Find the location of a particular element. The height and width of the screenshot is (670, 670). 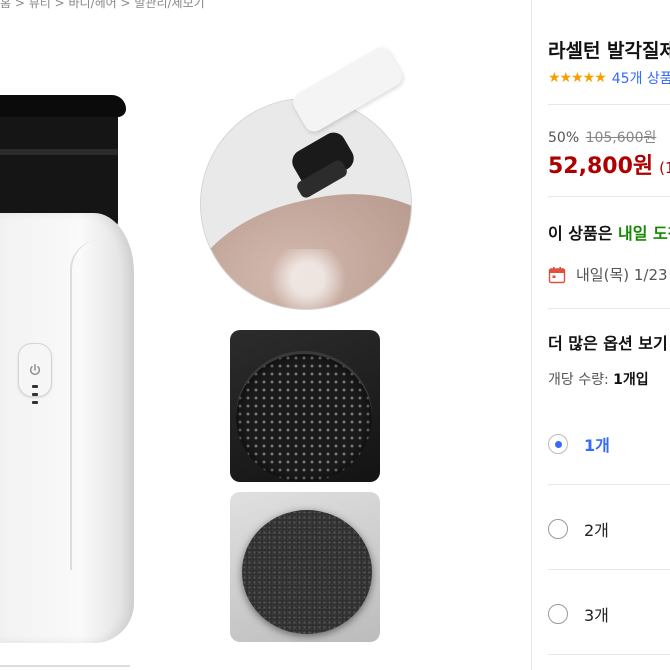

delivery-date-row: 내일(목) 1/23 도착 보장 is located at coordinates (609, 274).